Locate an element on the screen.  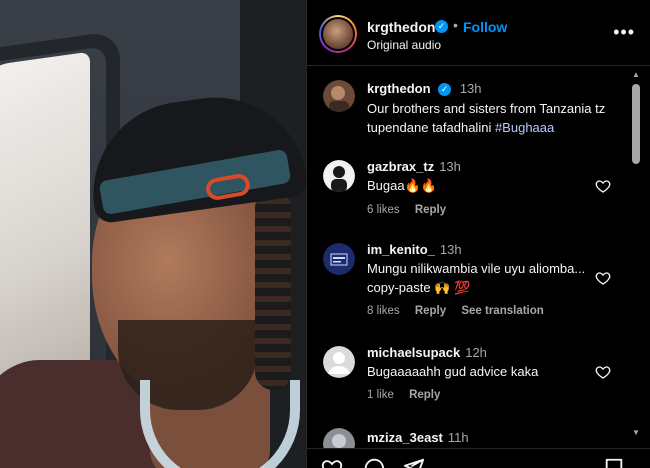
braids is located at coordinates (273, 290).